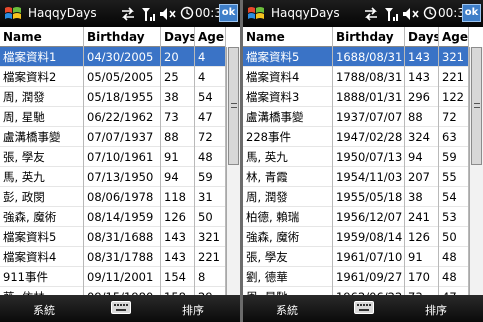 This screenshot has width=483, height=322. I want to click on cell-age: 63, so click(454, 137).